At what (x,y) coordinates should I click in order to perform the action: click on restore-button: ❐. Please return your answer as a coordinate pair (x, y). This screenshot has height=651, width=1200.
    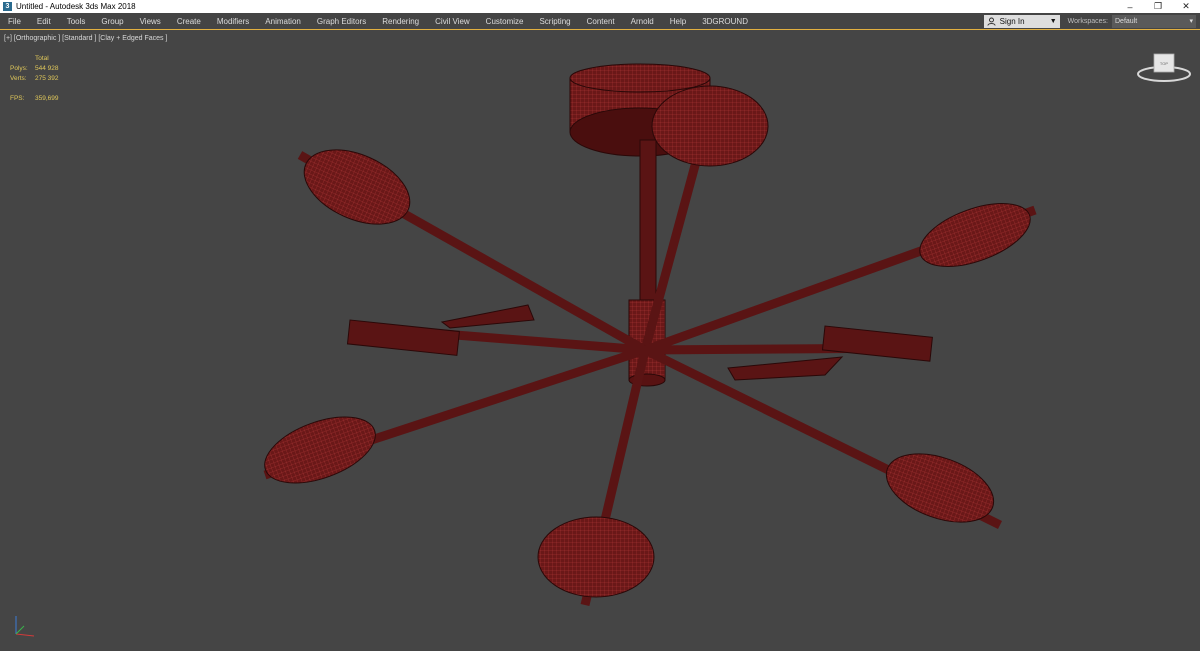
    Looking at the image, I should click on (1158, 6).